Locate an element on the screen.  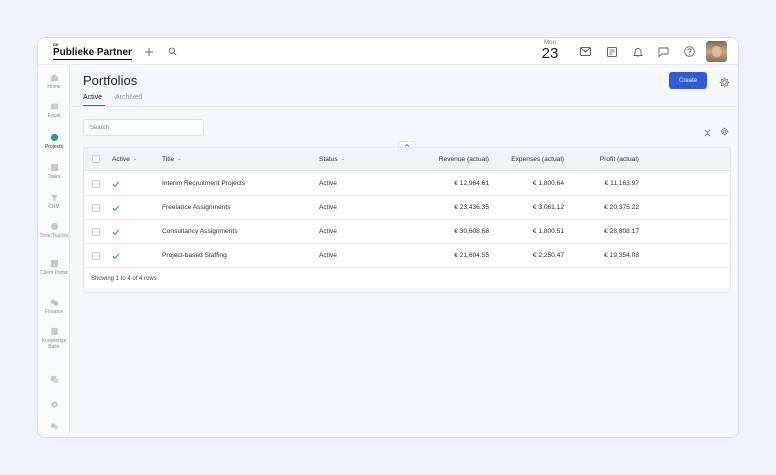
sidebar-item-label: Client Portal is located at coordinates (54, 273).